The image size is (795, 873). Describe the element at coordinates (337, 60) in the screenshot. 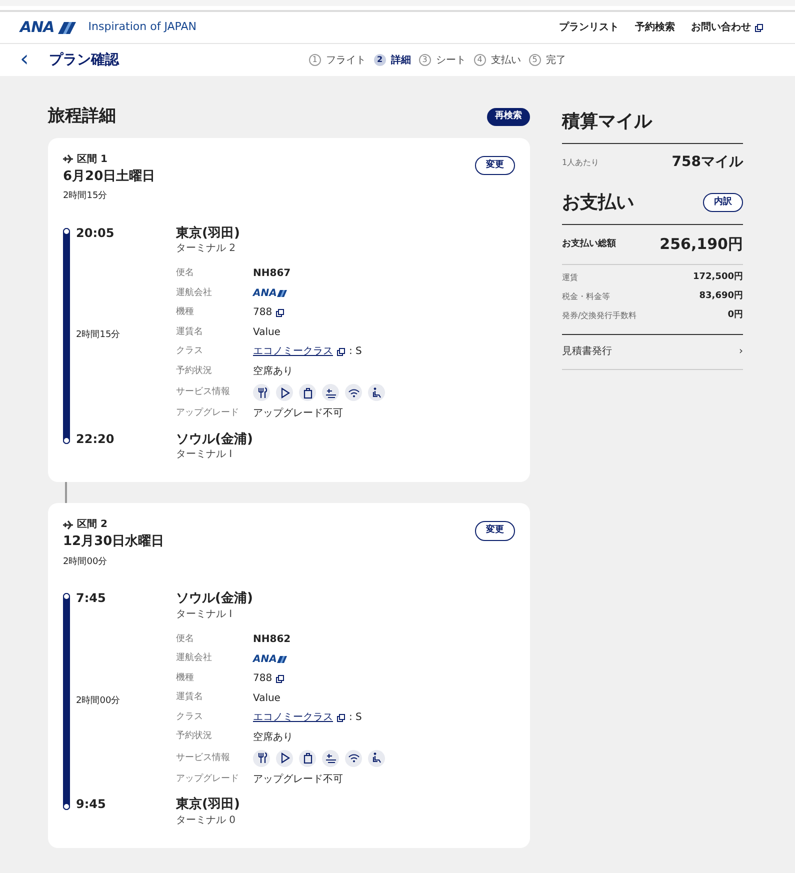

I see `step-tab: 1 フライト` at that location.